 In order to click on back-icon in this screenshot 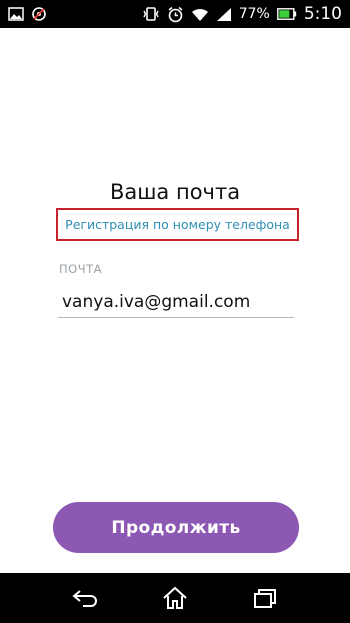, I will do `click(85, 598)`.